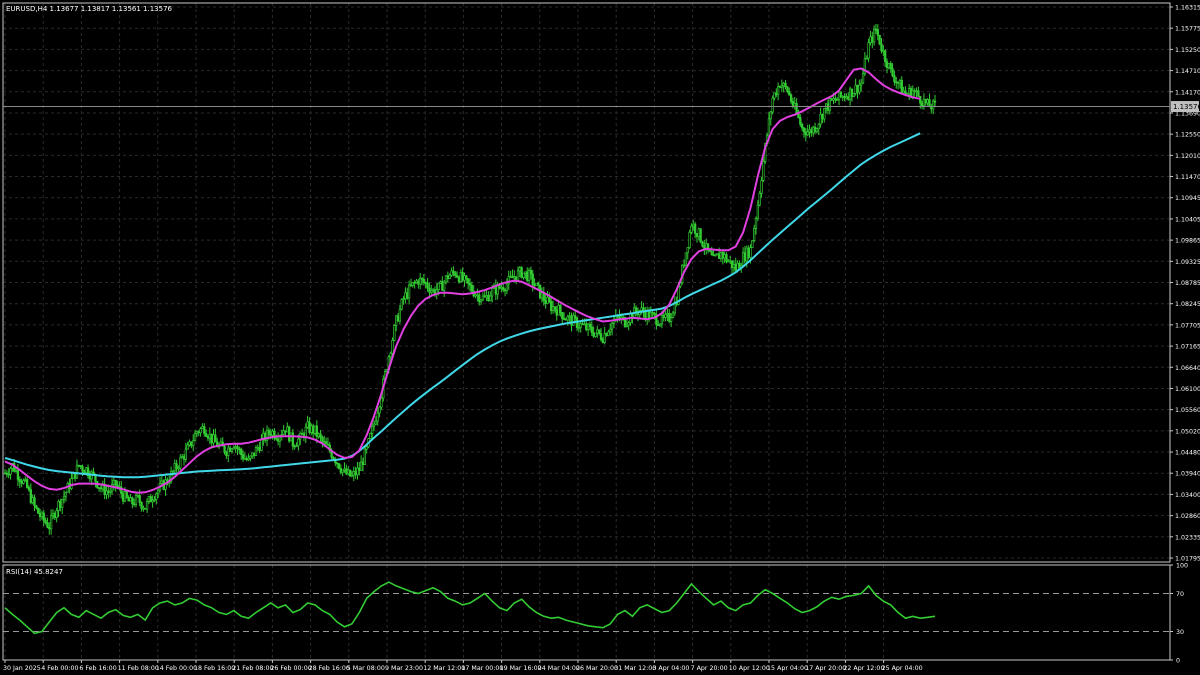 This screenshot has width=1200, height=675. Describe the element at coordinates (1187, 241) in the screenshot. I see `price-tick-label: 1.09865` at that location.